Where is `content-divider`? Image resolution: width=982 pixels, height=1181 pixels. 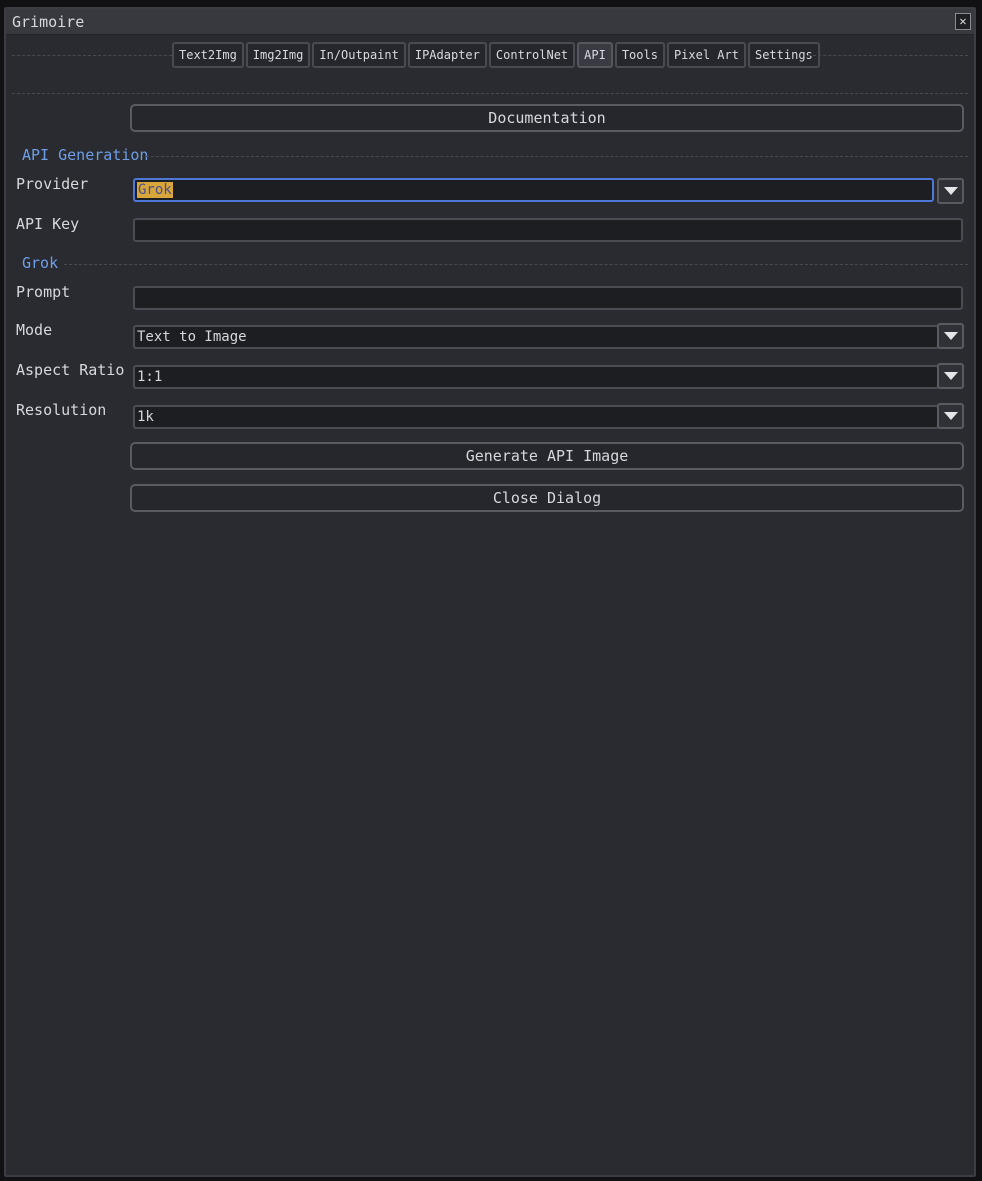
content-divider is located at coordinates (490, 93).